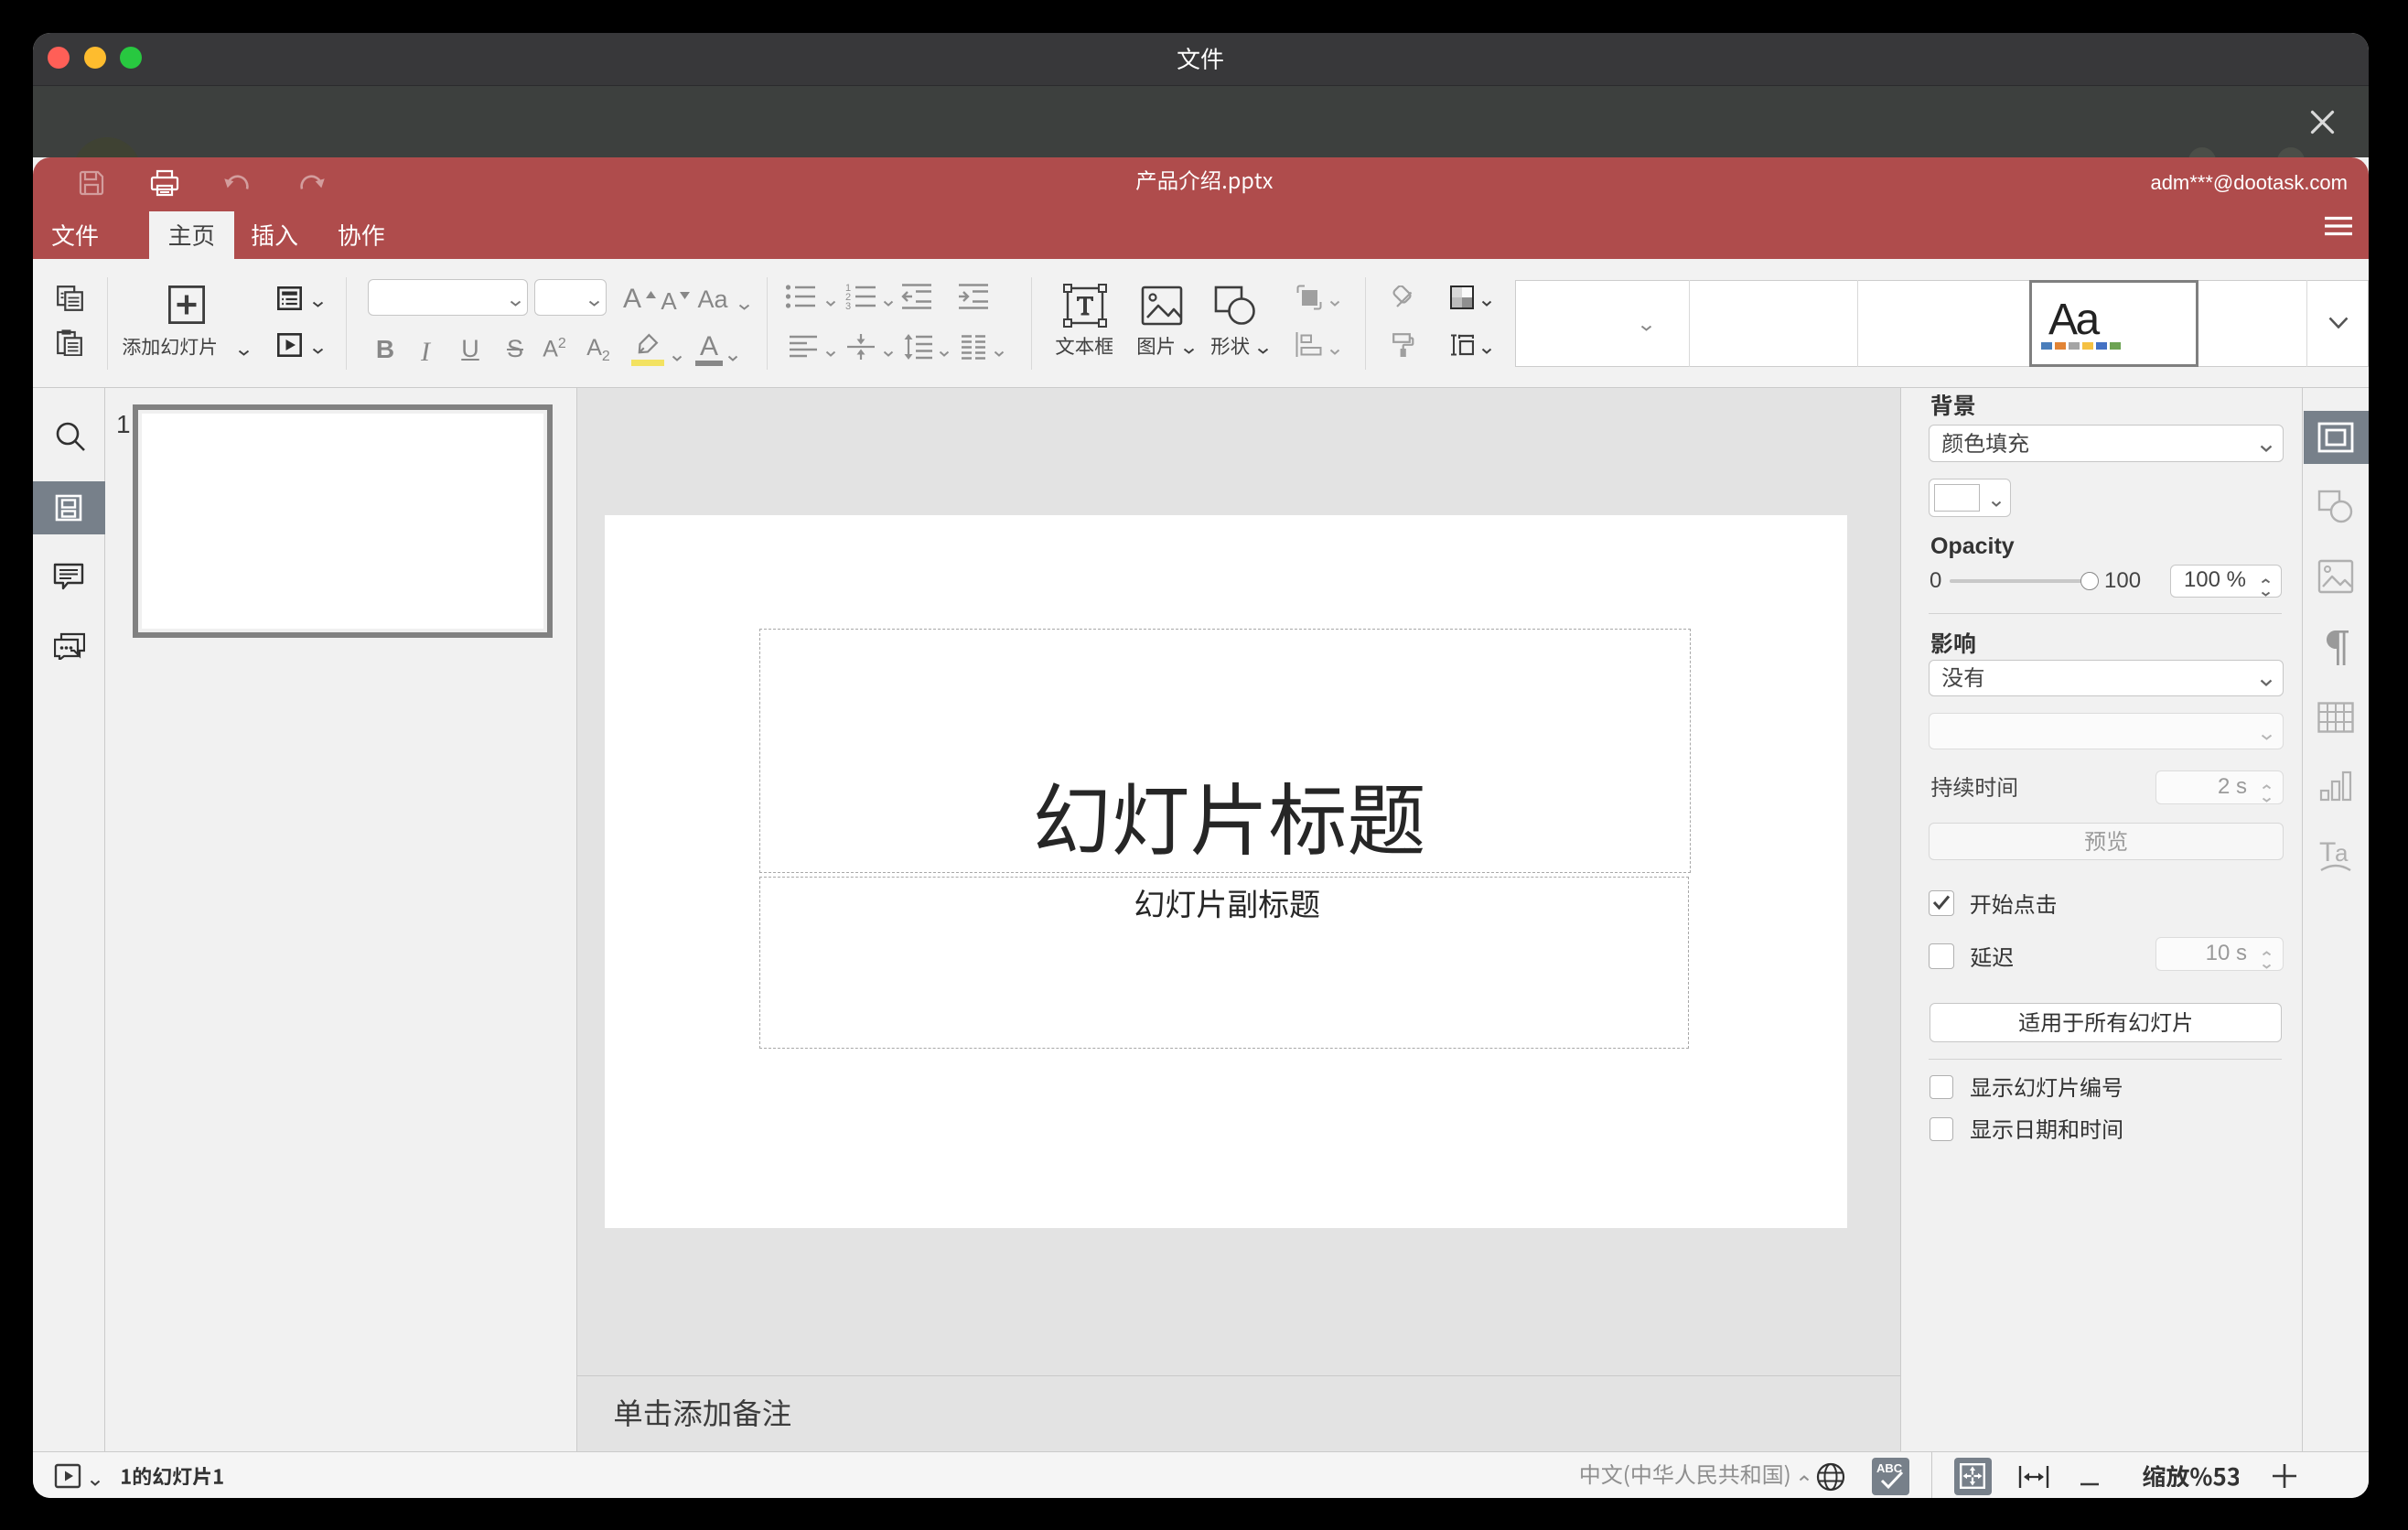 The width and height of the screenshot is (2408, 1530). Describe the element at coordinates (1889, 1468) in the screenshot. I see `svg-text: ABC` at that location.